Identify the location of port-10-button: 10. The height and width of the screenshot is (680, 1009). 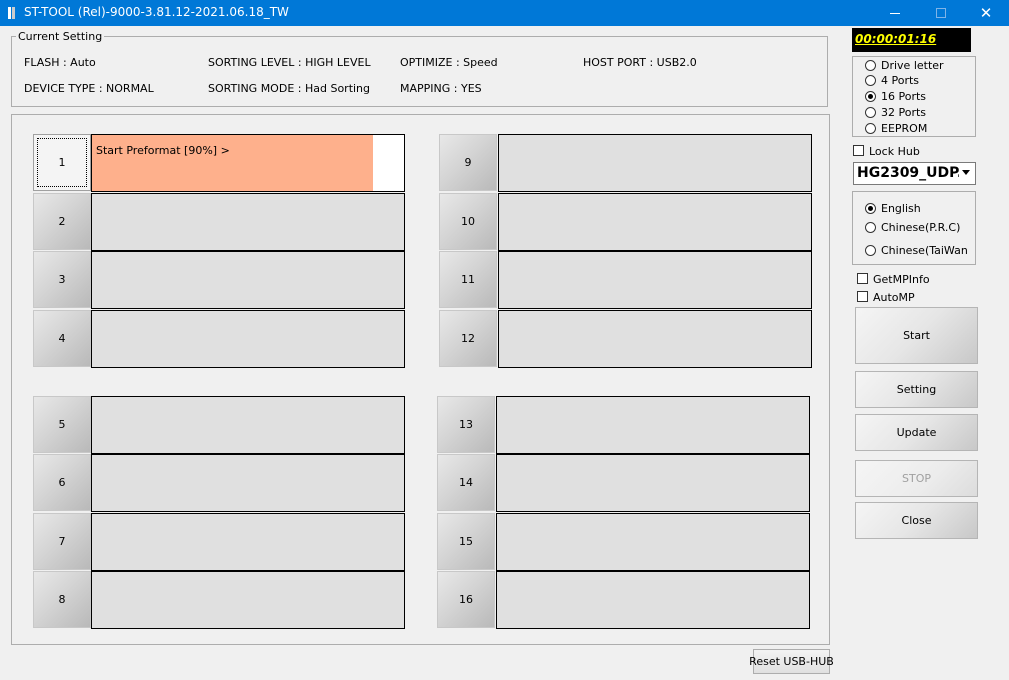
(468, 221).